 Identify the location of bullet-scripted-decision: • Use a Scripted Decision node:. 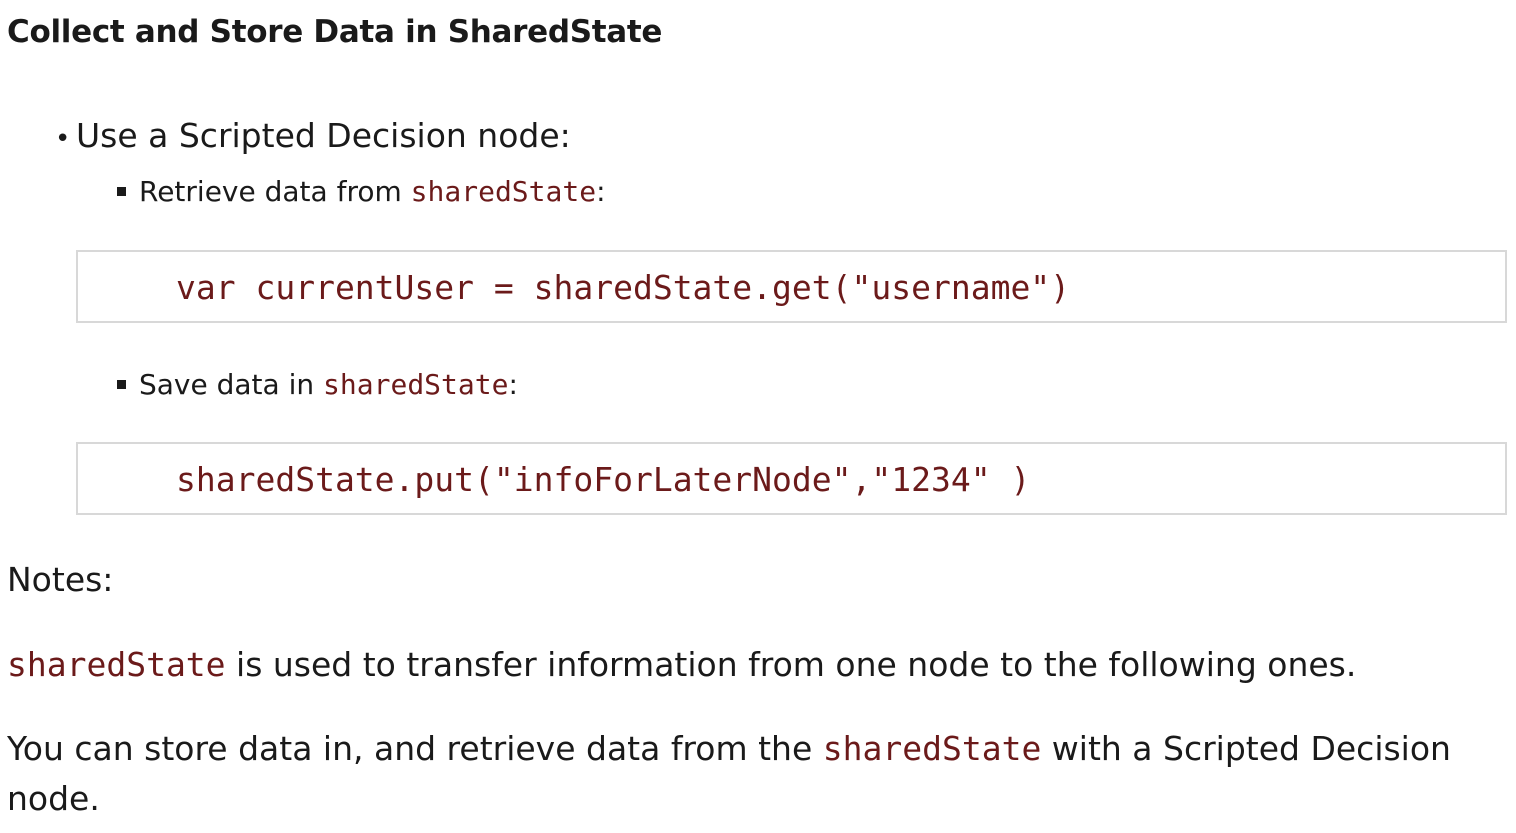
(313, 137).